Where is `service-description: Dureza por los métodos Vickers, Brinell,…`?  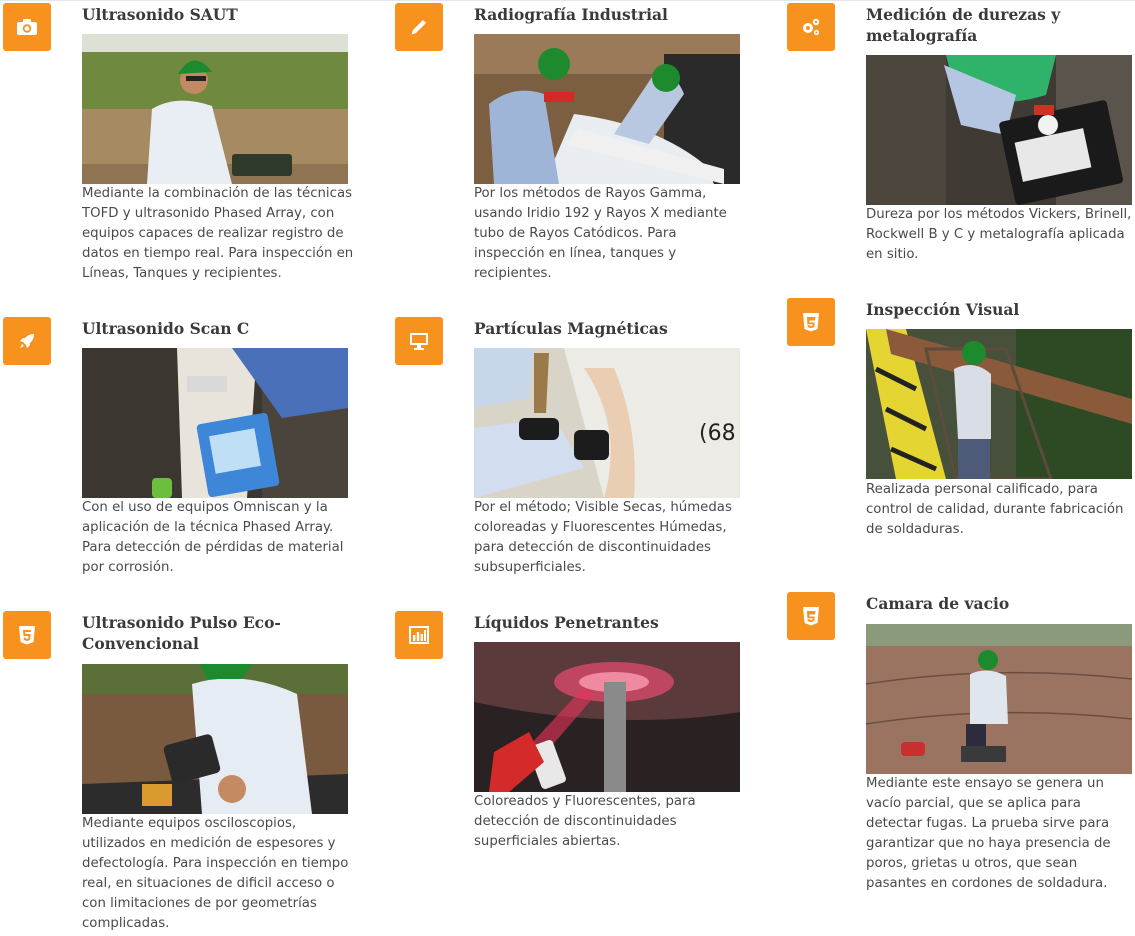
service-description: Dureza por los métodos Vickers, Brinell,… is located at coordinates (999, 234).